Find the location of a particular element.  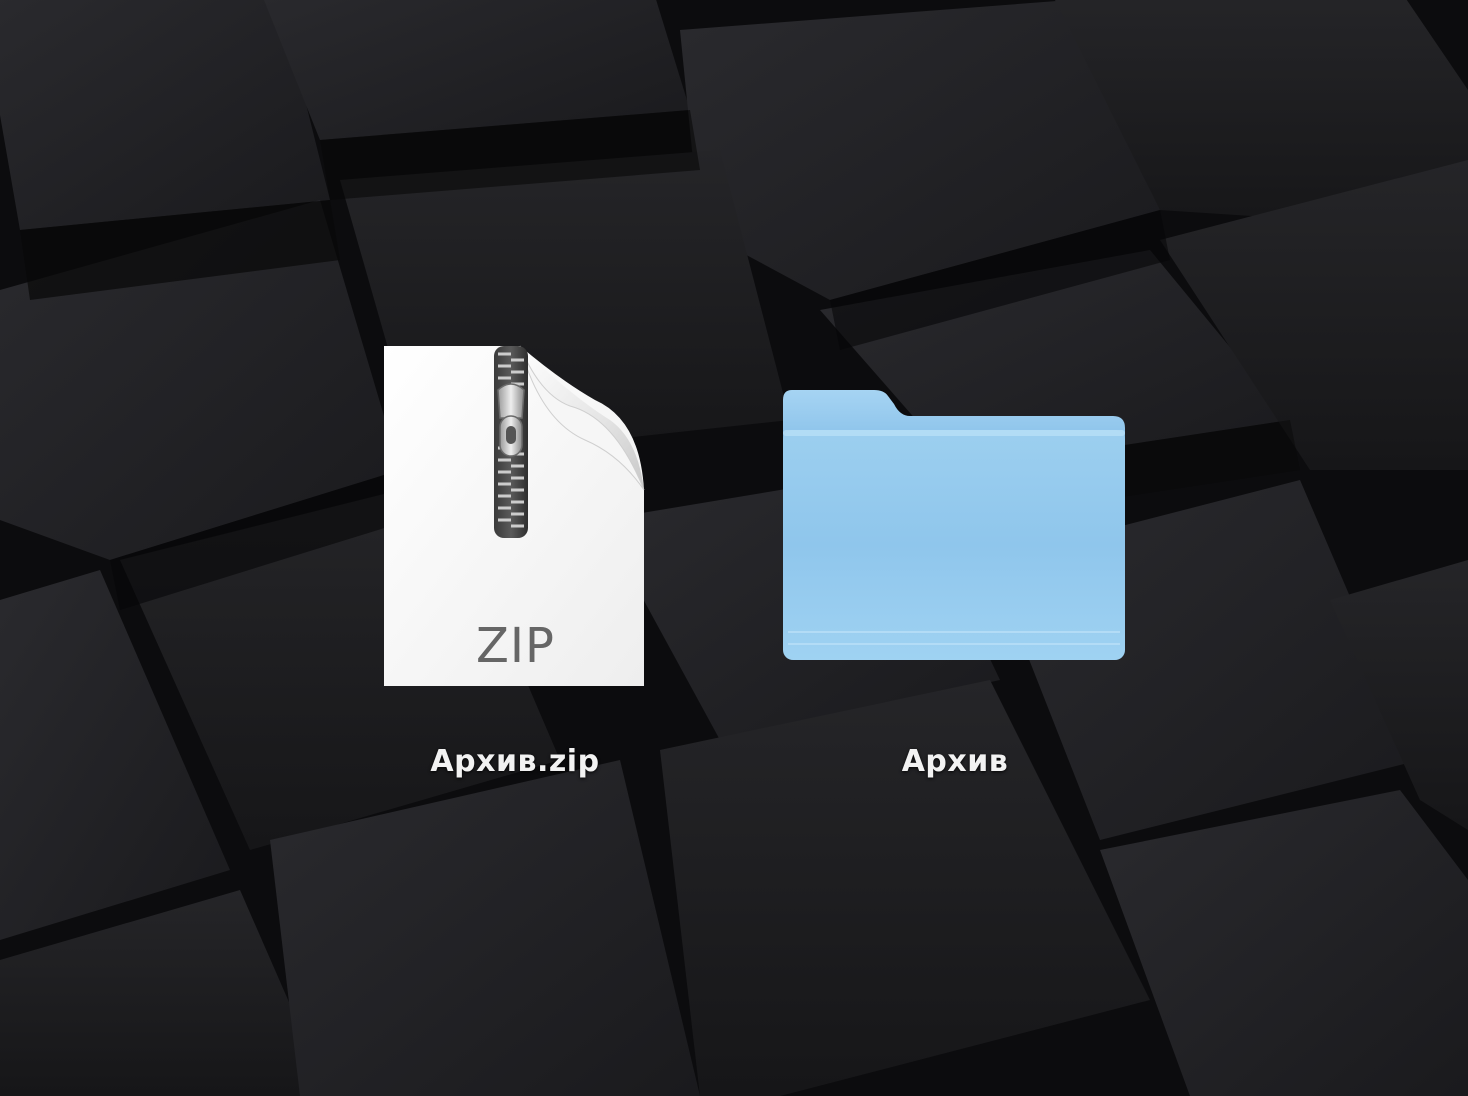

folder-icon is located at coordinates (954, 525).